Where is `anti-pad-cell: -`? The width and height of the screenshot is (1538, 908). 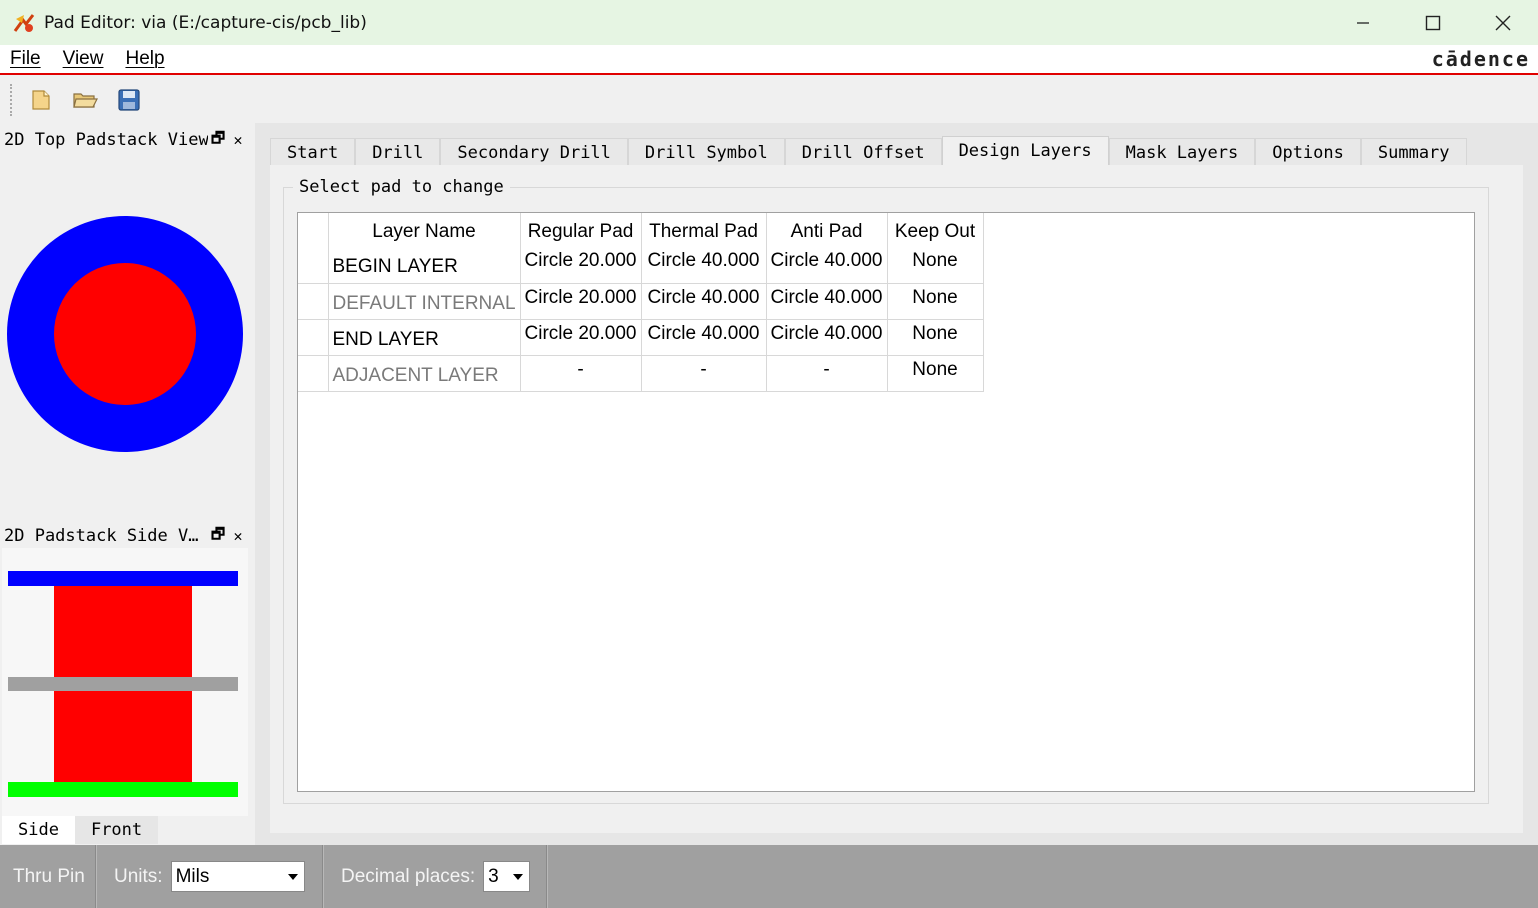 anti-pad-cell: - is located at coordinates (827, 373).